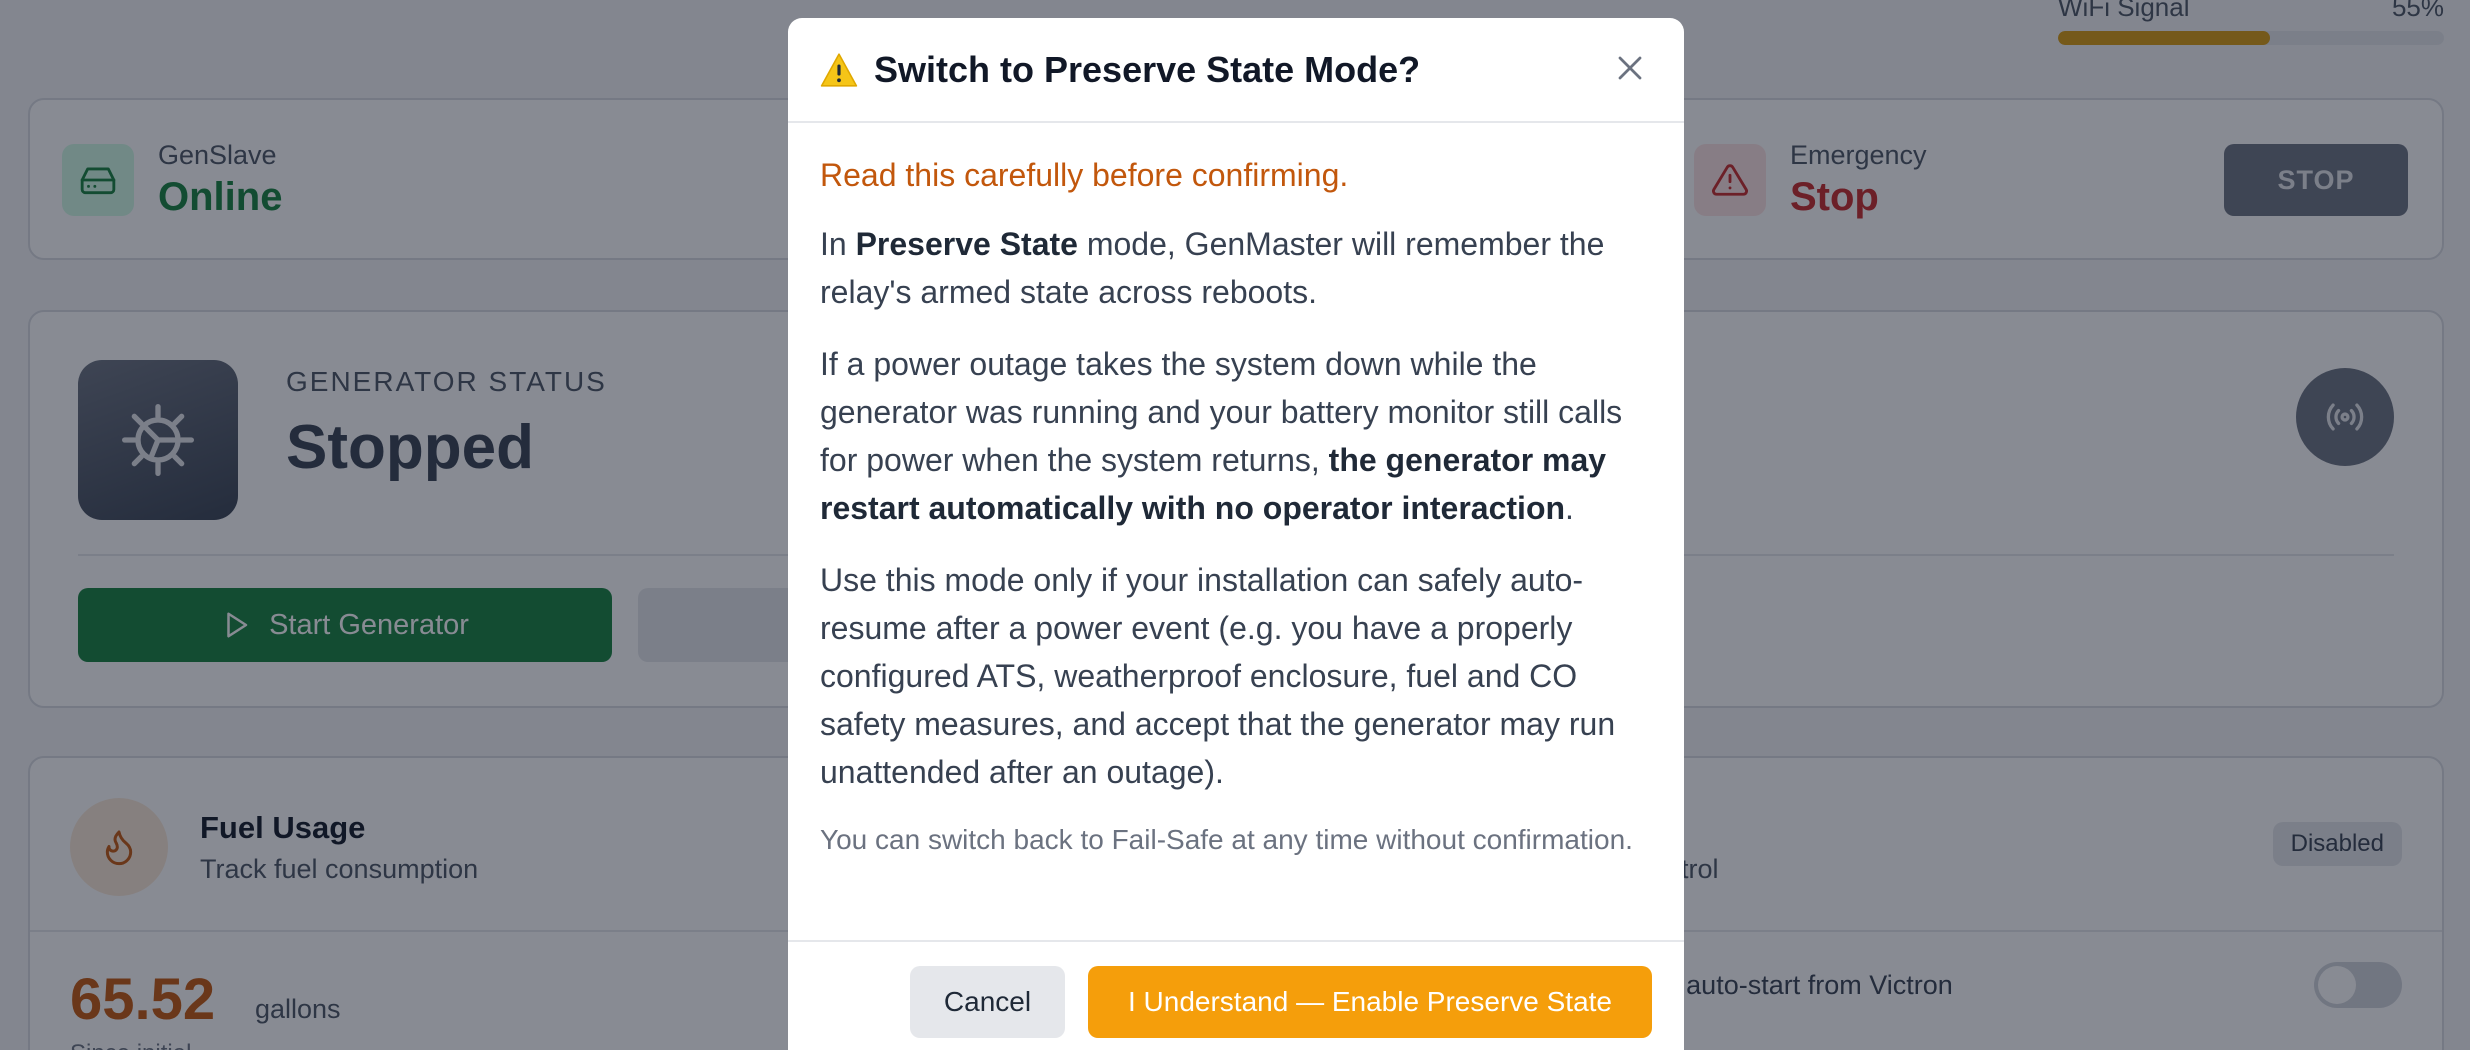 Image resolution: width=2470 pixels, height=1050 pixels. I want to click on dialog-header: Switch to Preserve State Mode?, so click(1236, 70).